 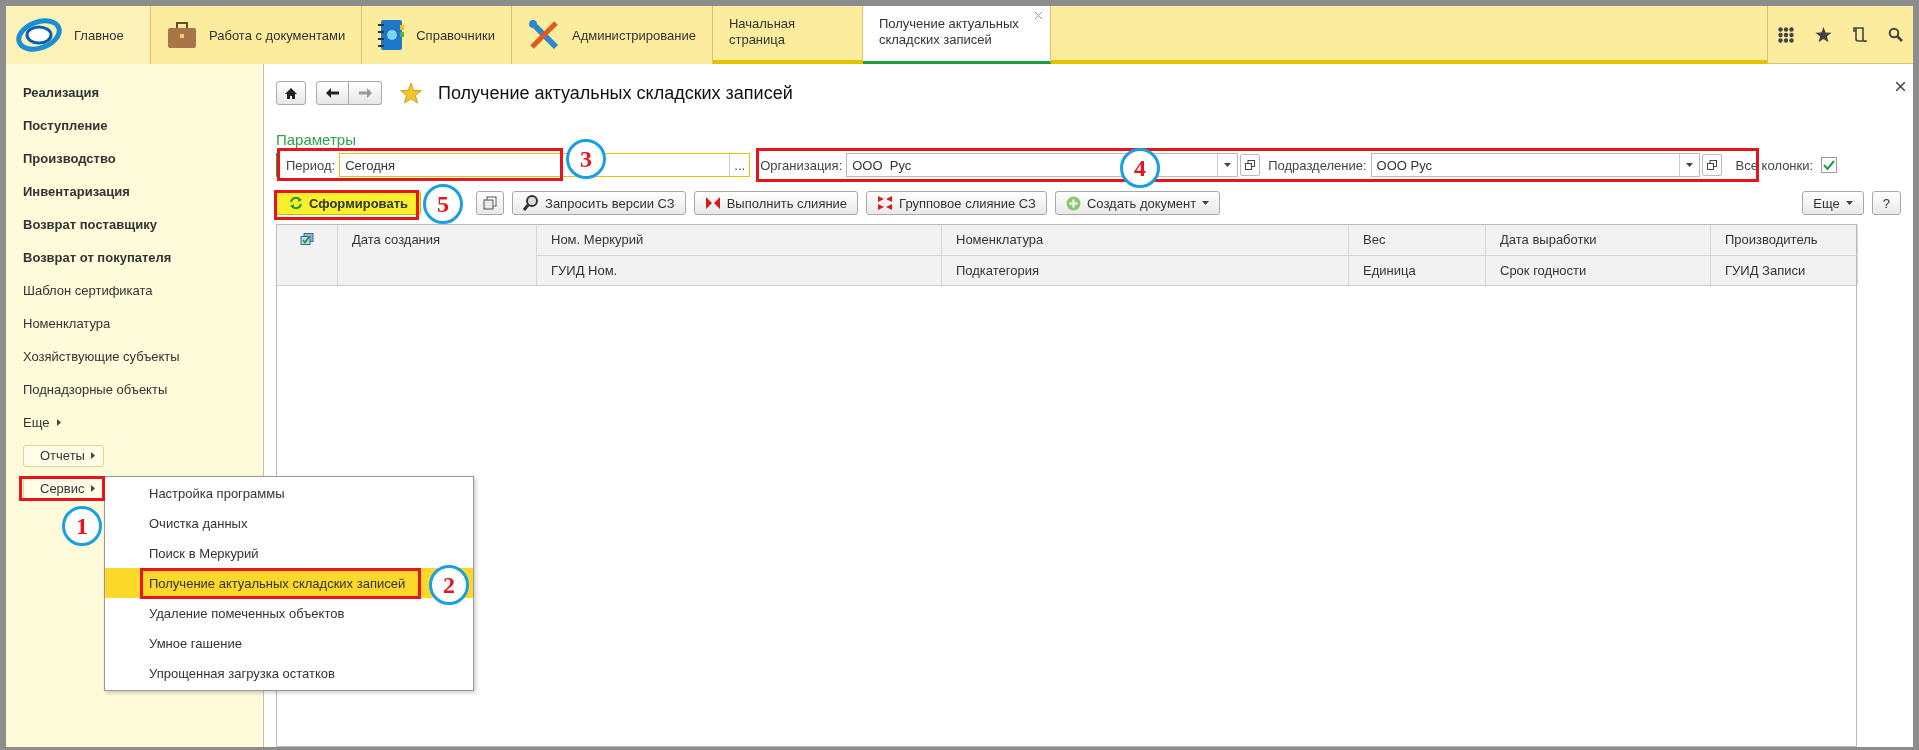 I want to click on home-icon, so click(x=291, y=93).